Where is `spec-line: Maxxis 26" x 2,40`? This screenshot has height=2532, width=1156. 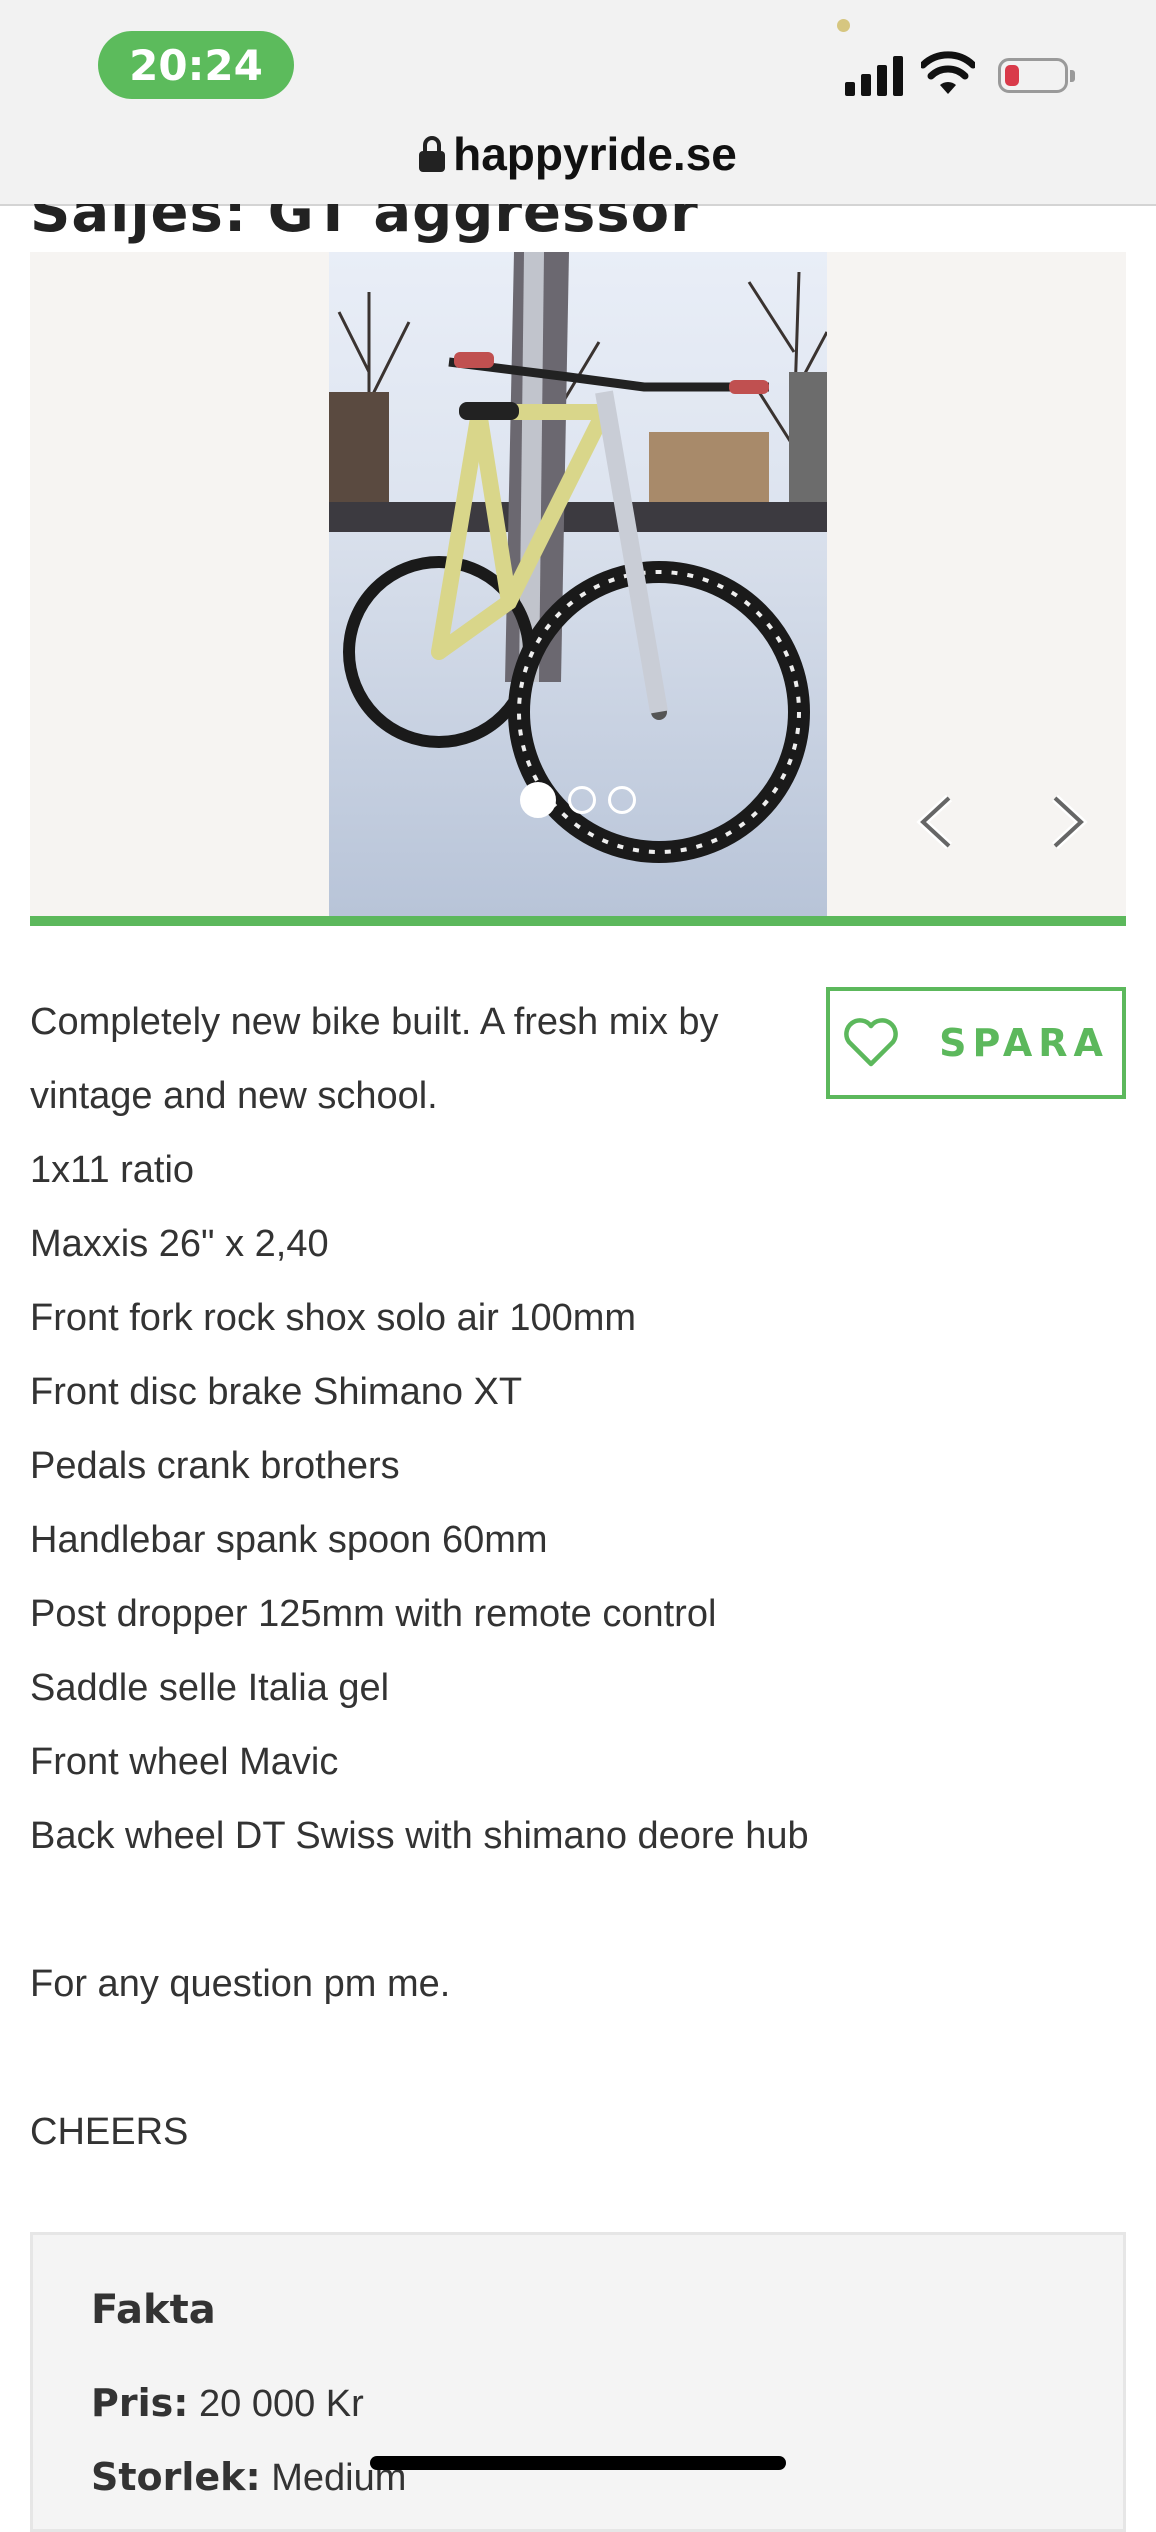
spec-line: Maxxis 26" x 2,40 is located at coordinates (179, 1244).